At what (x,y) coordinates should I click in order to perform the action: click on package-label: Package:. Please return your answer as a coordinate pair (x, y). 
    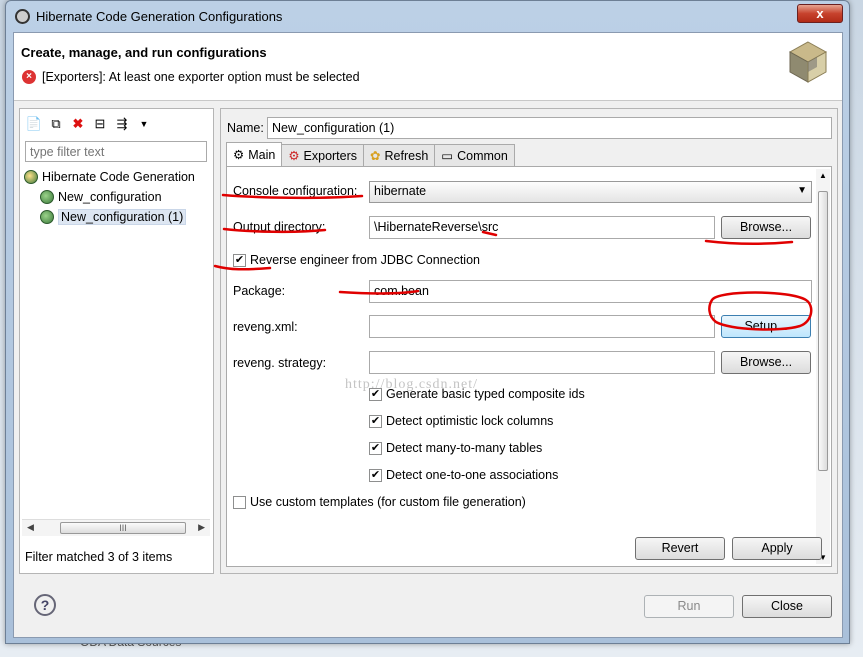
    Looking at the image, I should click on (259, 291).